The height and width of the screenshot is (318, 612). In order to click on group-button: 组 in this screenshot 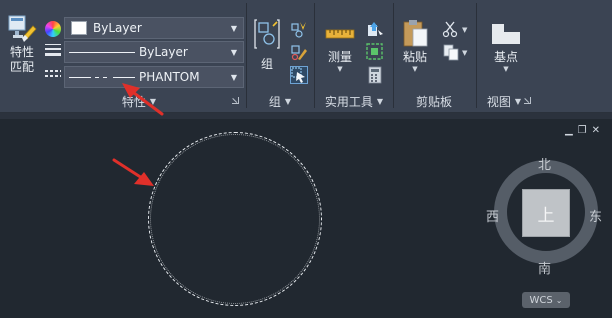, I will do `click(267, 48)`.